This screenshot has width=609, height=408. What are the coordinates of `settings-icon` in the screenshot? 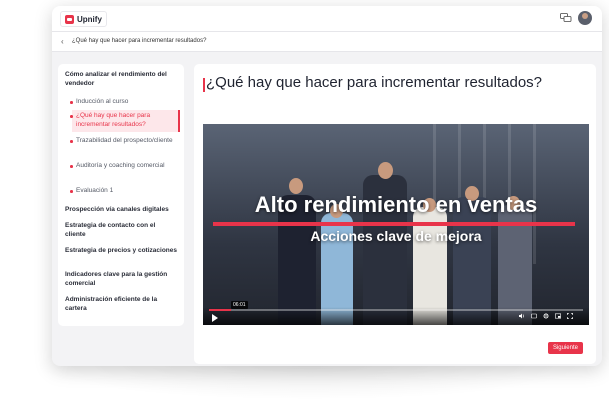 It's located at (546, 316).